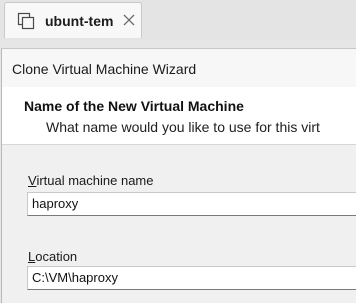 This screenshot has height=303, width=356. I want to click on tab-ubunt-tem: ubunt-tem, so click(73, 20).